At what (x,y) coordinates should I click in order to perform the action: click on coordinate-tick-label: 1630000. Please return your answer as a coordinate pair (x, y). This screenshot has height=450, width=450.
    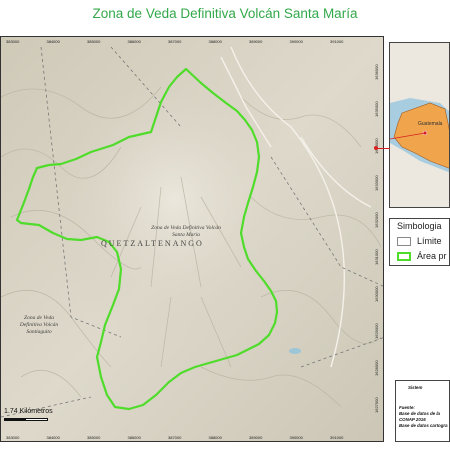
    Looking at the image, I should click on (376, 294).